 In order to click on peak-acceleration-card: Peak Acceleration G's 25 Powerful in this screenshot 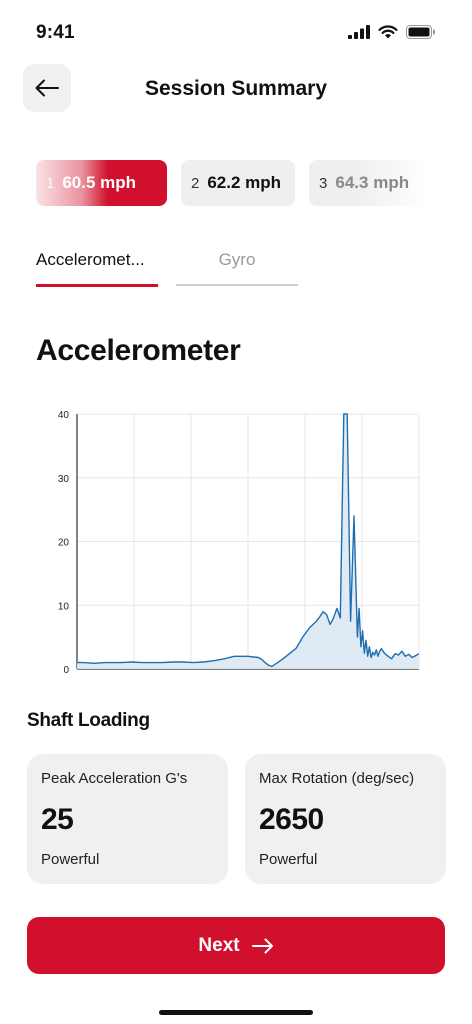, I will do `click(127, 819)`.